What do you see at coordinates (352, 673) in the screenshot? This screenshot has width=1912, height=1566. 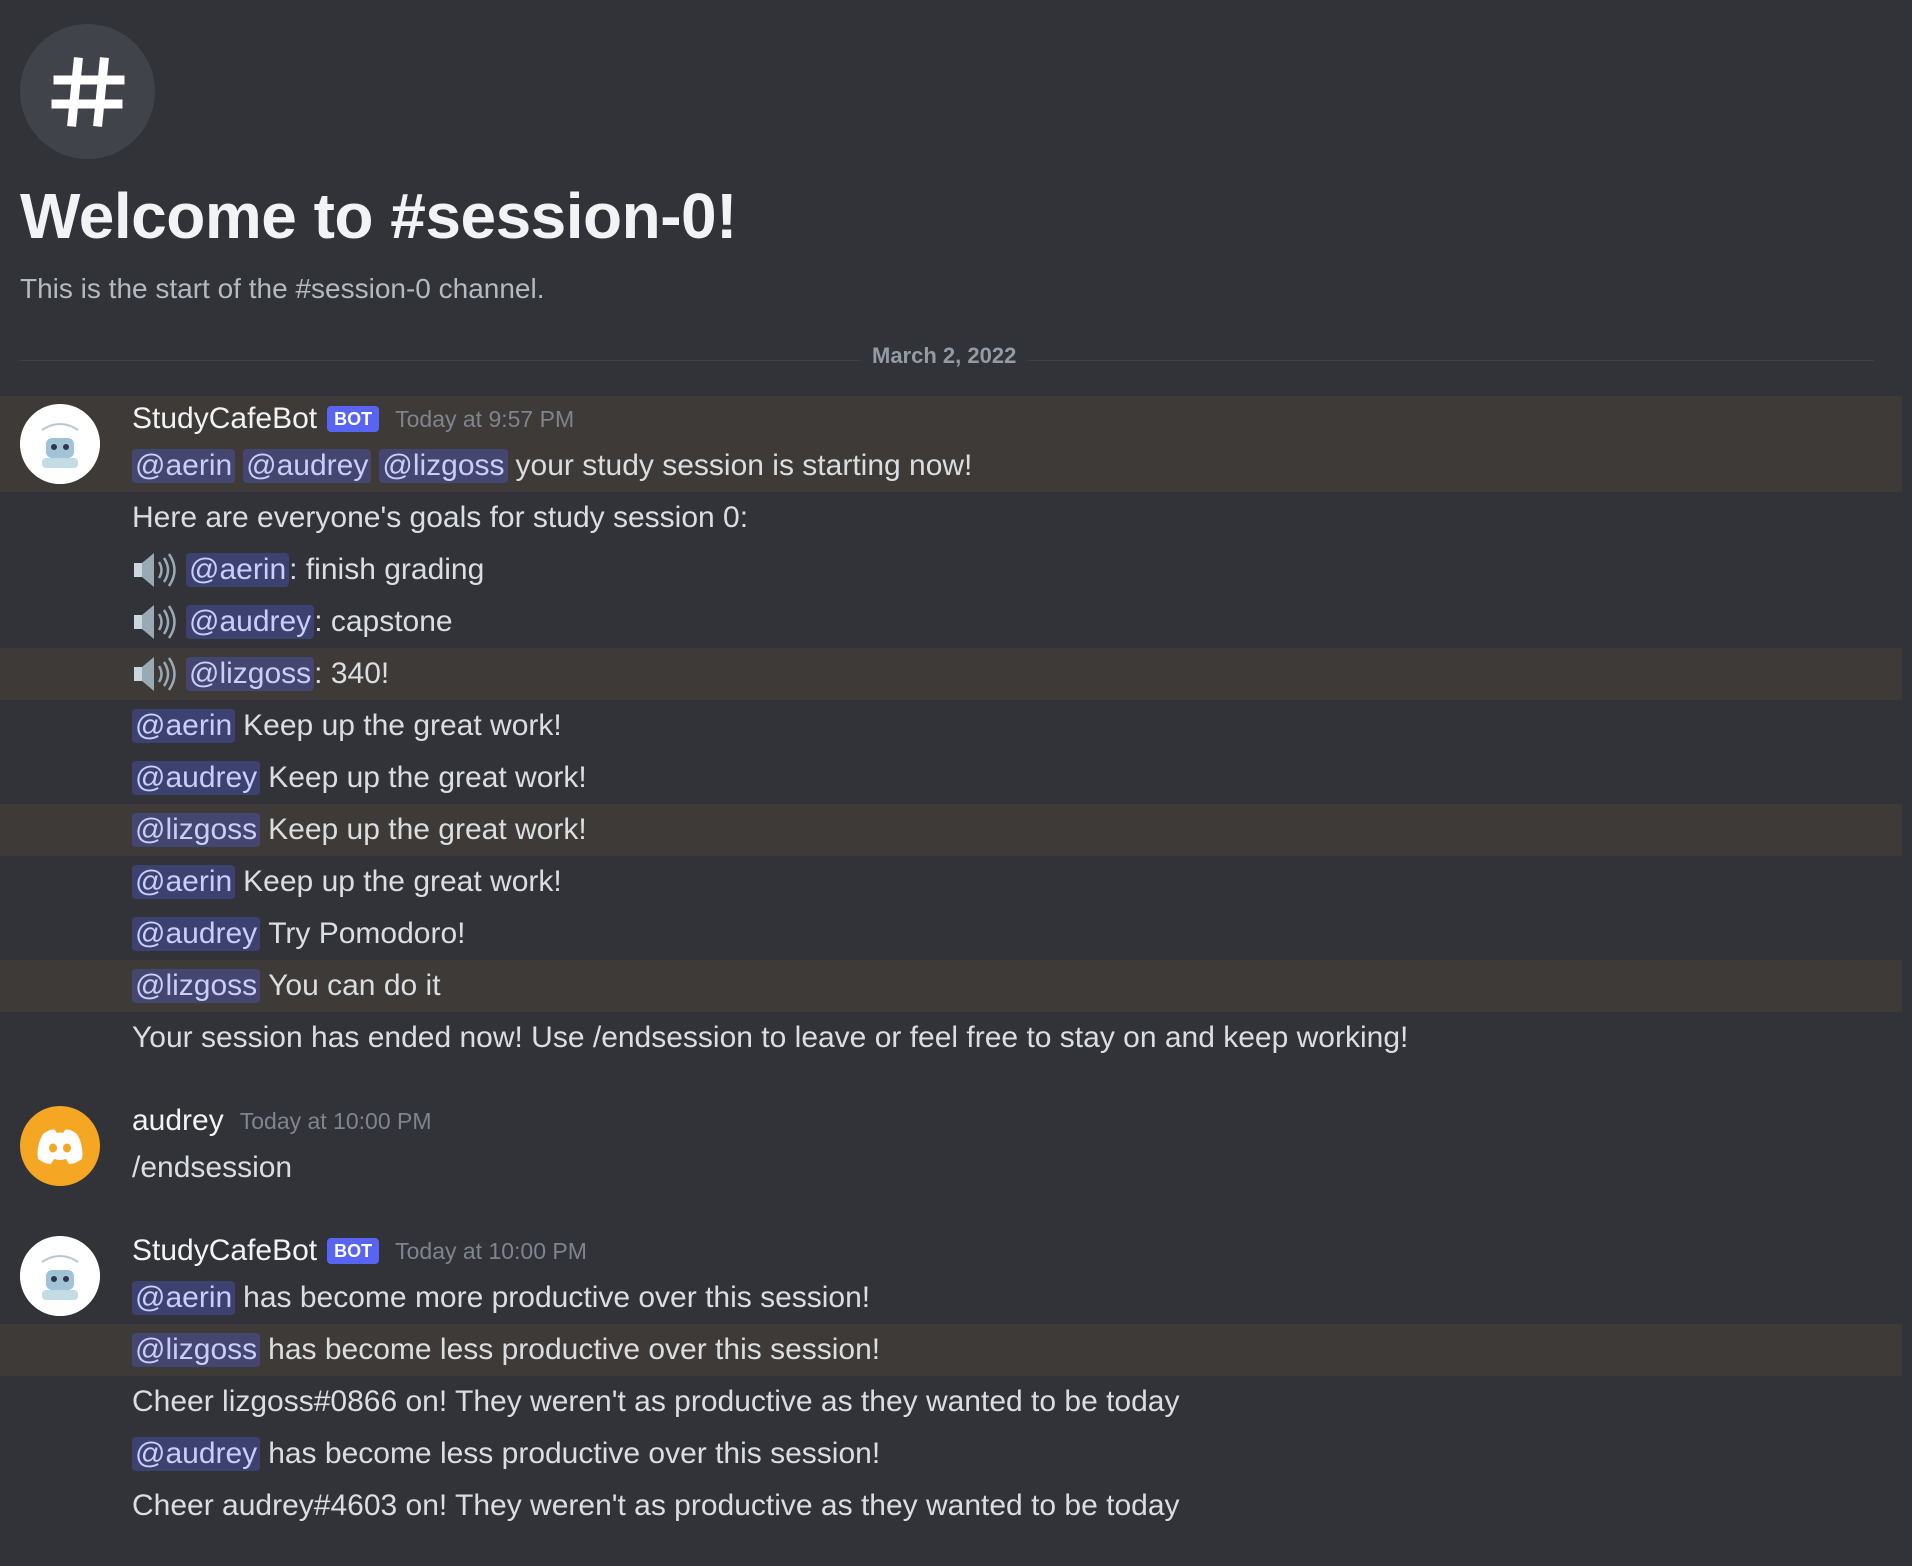 I see `message-text: : 340!` at bounding box center [352, 673].